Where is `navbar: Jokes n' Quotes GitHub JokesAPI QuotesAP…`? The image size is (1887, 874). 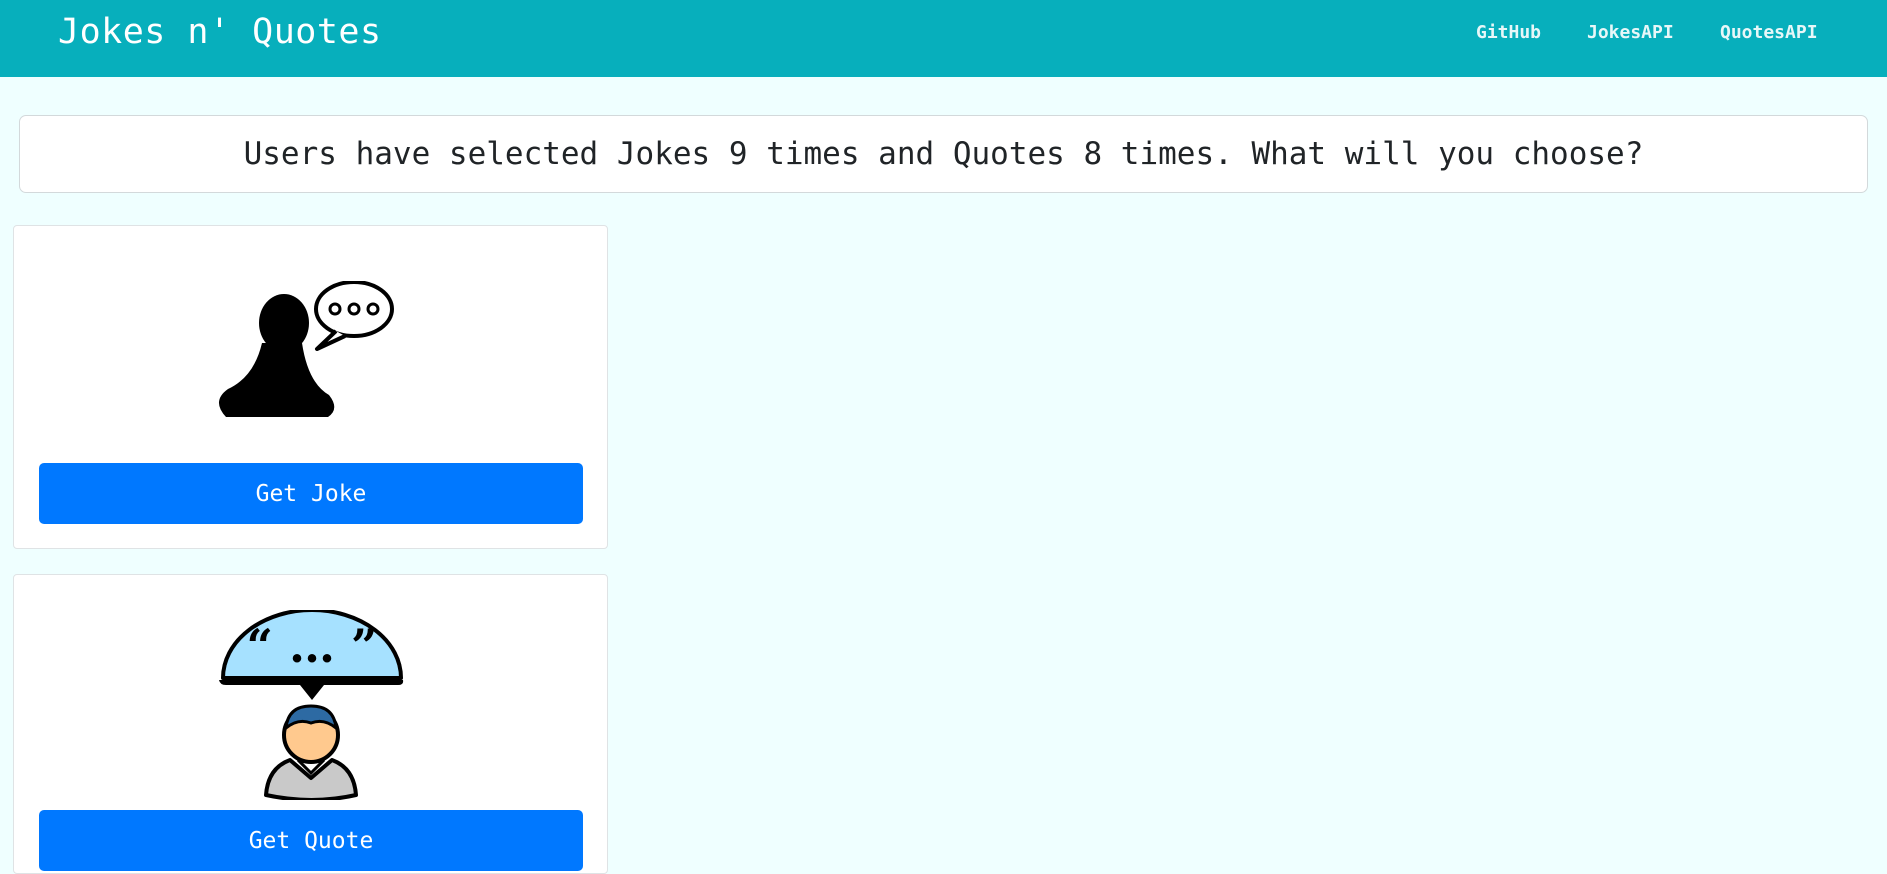 navbar: Jokes n' Quotes GitHub JokesAPI QuotesAP… is located at coordinates (943, 38).